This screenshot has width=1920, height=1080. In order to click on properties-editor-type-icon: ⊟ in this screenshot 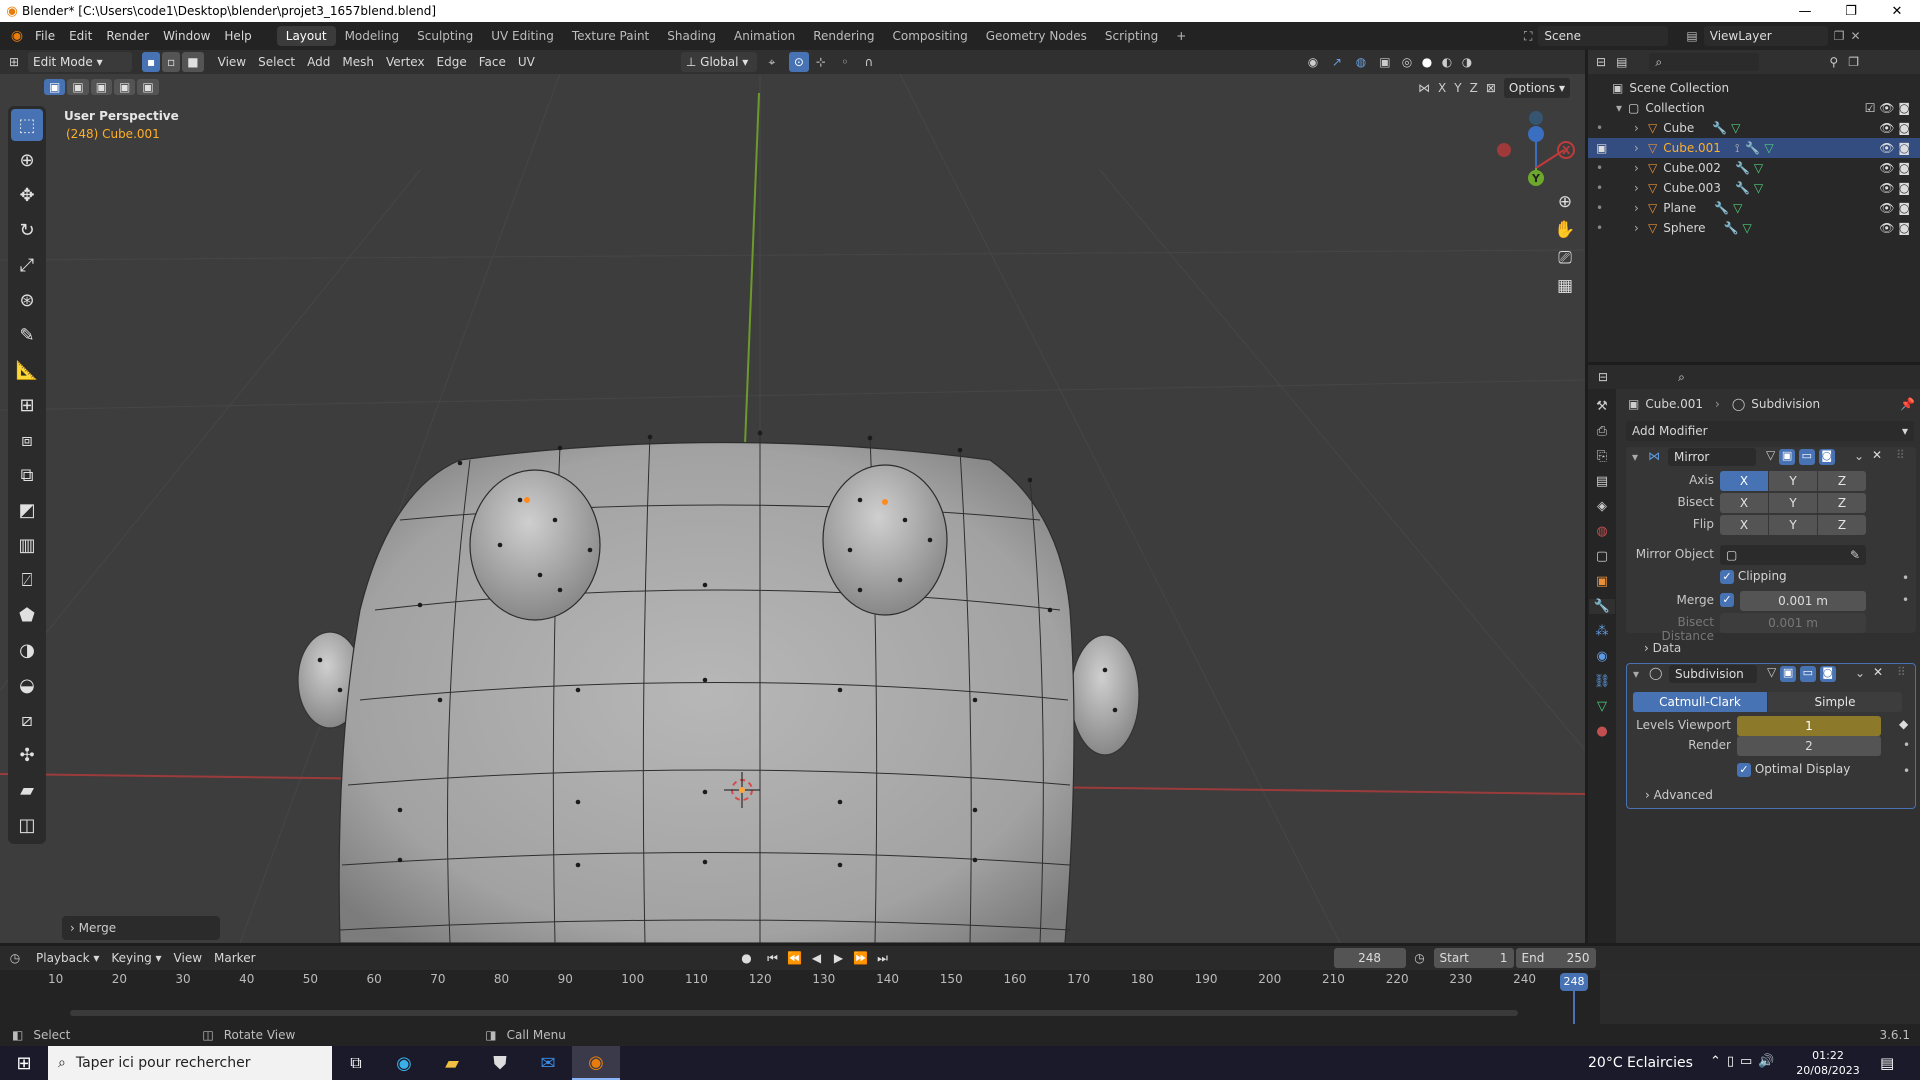, I will do `click(1603, 377)`.